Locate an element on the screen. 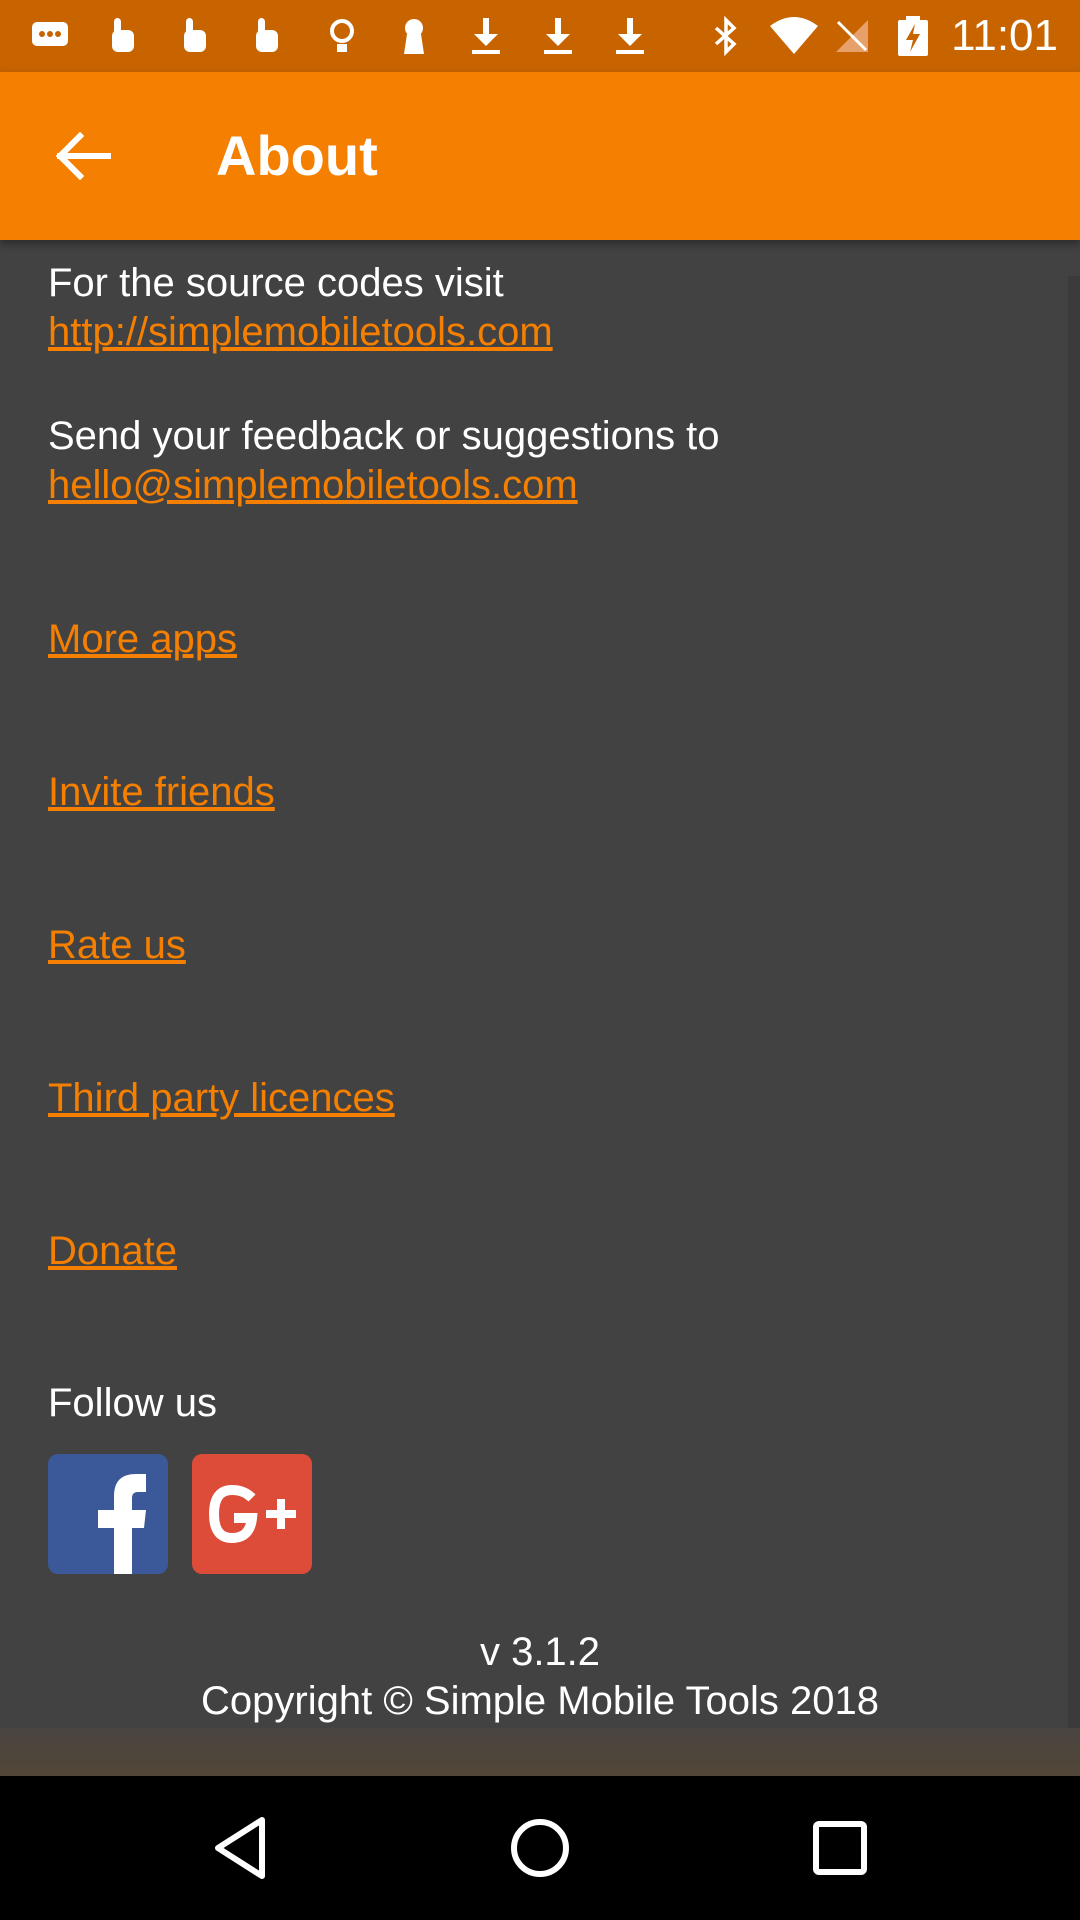 This screenshot has width=1080, height=1920. more-apps-link: More apps is located at coordinates (142, 639).